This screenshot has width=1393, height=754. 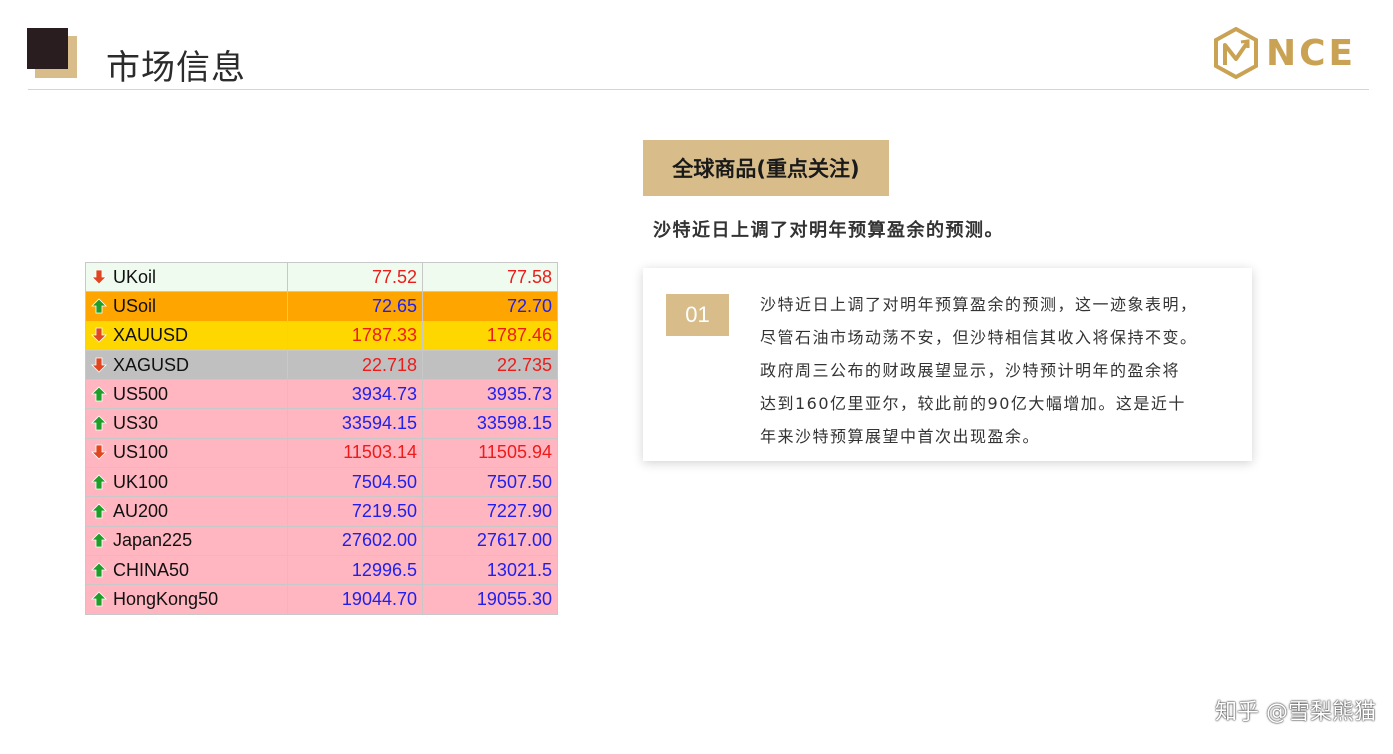 I want to click on symbol-cell: CHINA50, so click(x=186, y=570).